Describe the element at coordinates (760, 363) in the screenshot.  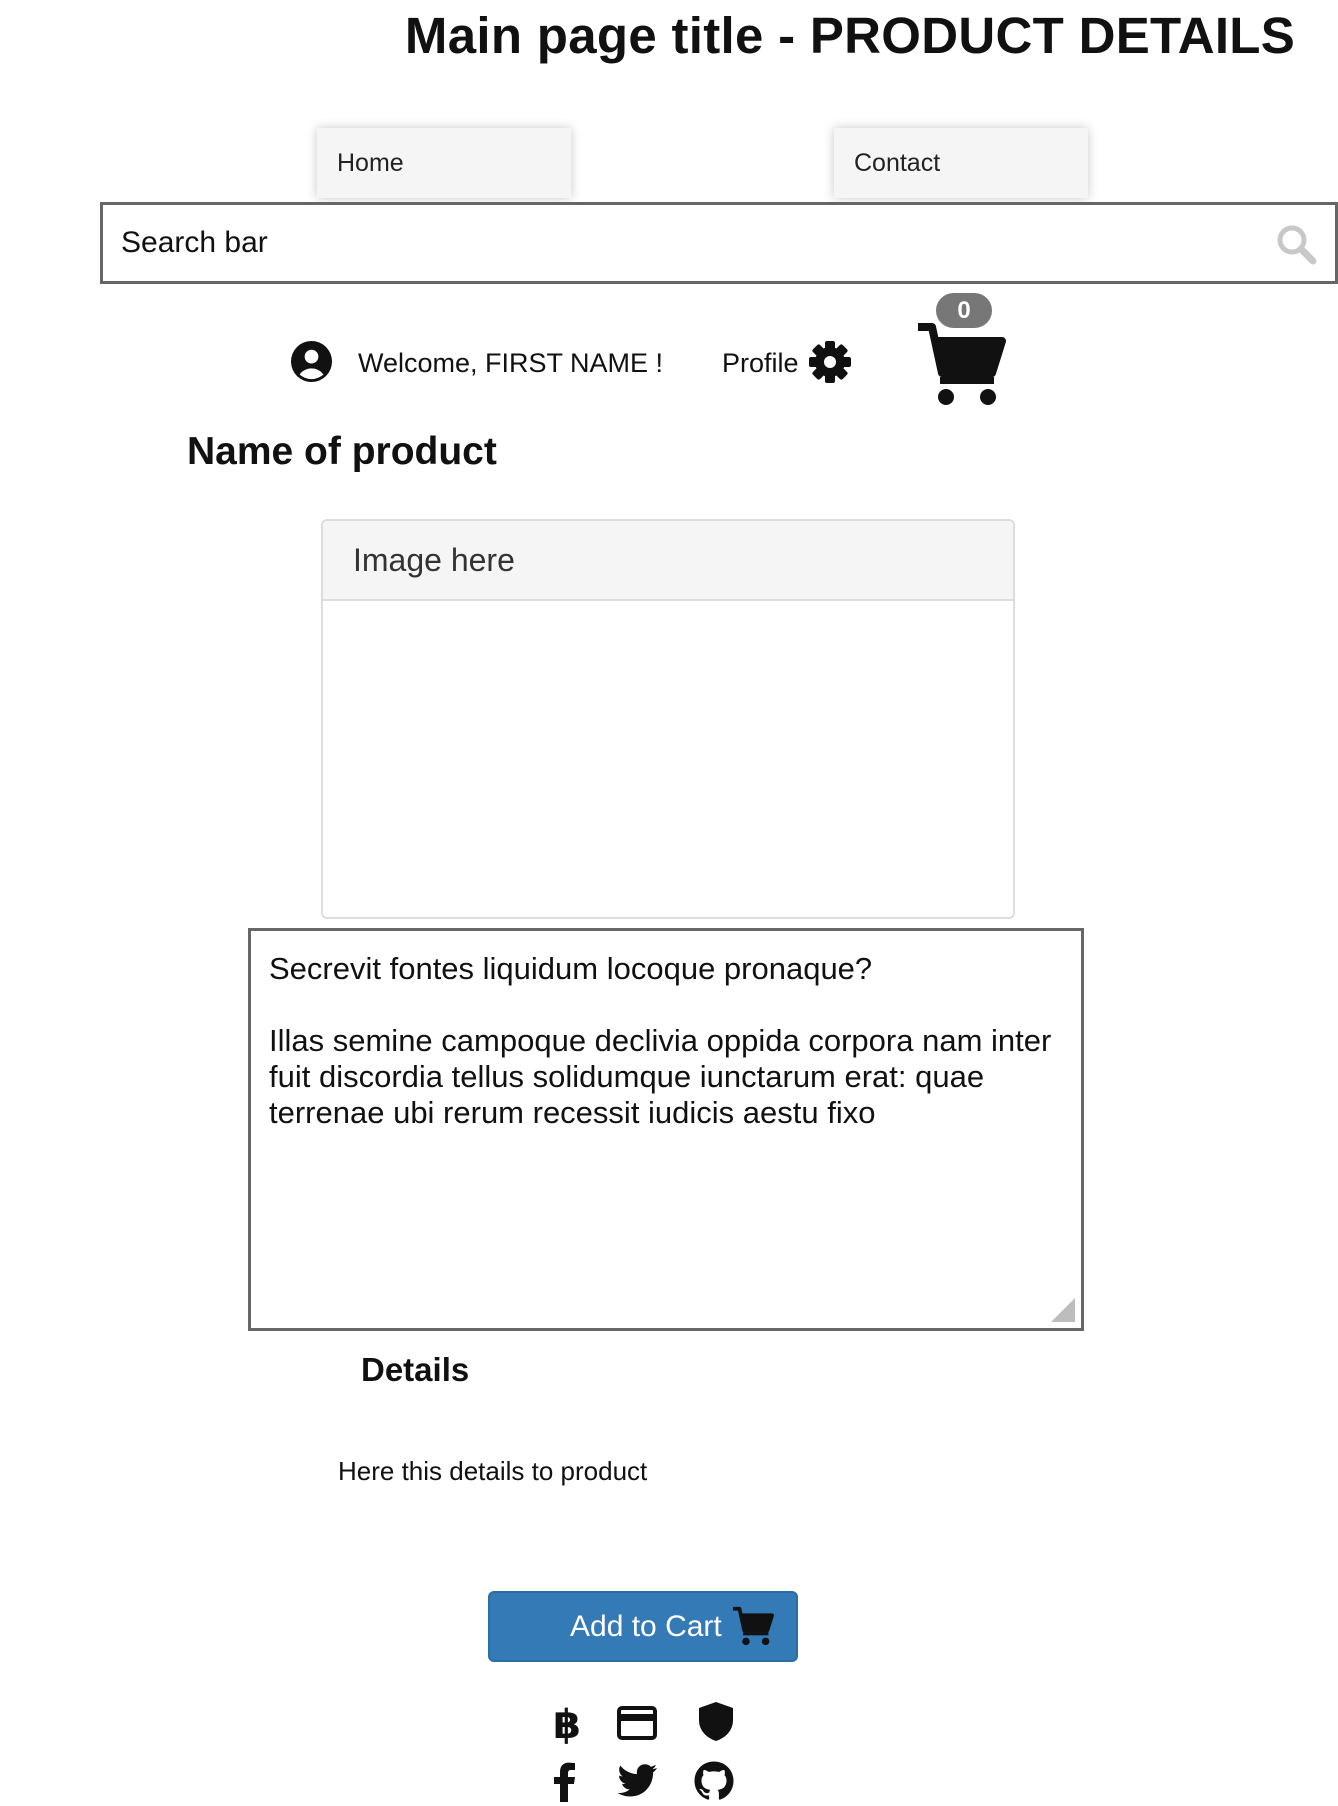
I see `profile-link: Profile` at that location.